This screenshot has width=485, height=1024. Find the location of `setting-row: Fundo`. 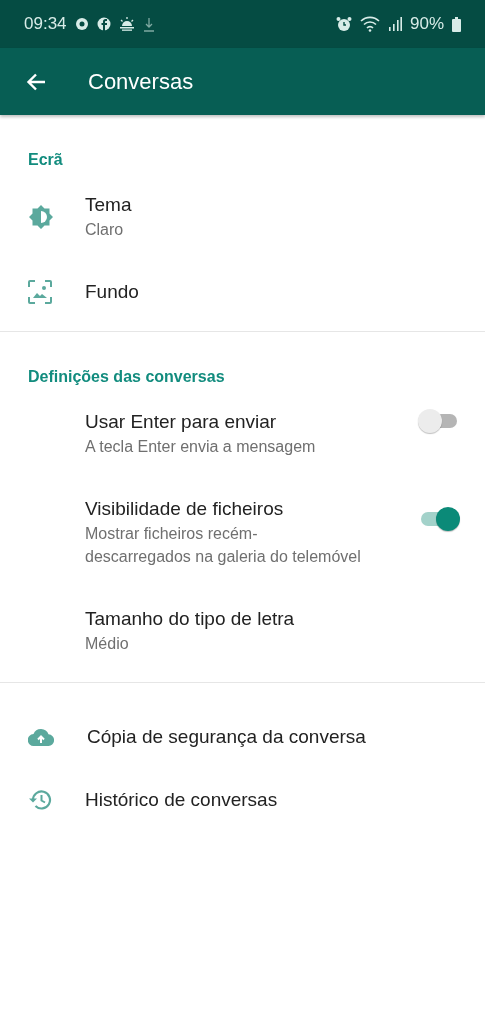

setting-row: Fundo is located at coordinates (242, 291).